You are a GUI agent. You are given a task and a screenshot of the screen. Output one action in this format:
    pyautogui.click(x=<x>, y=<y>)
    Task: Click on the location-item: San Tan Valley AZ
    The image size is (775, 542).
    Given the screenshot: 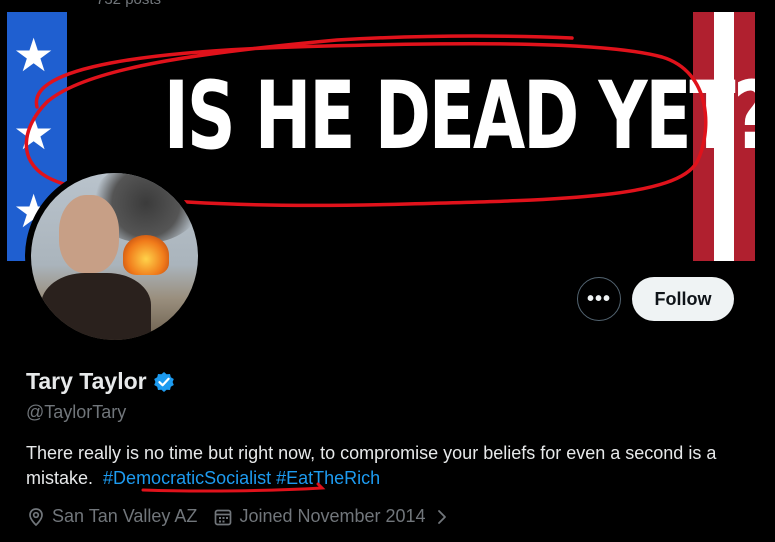 What is the action you would take?
    pyautogui.click(x=111, y=516)
    